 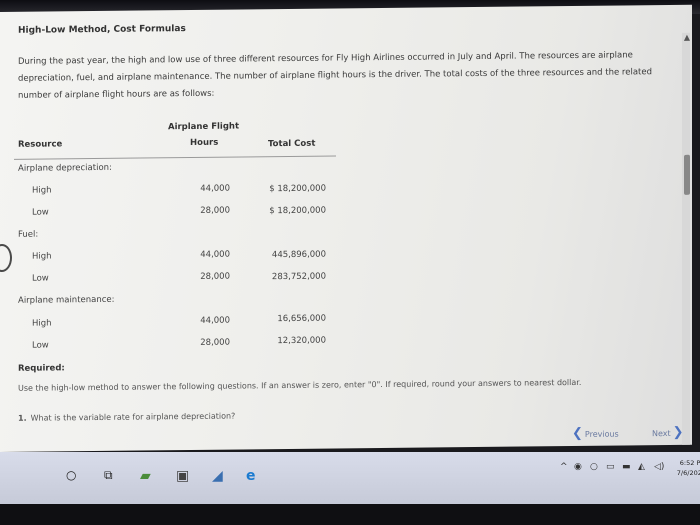 What do you see at coordinates (66, 300) in the screenshot?
I see `group-airplane-maintenance: Airplane maintenance:` at bounding box center [66, 300].